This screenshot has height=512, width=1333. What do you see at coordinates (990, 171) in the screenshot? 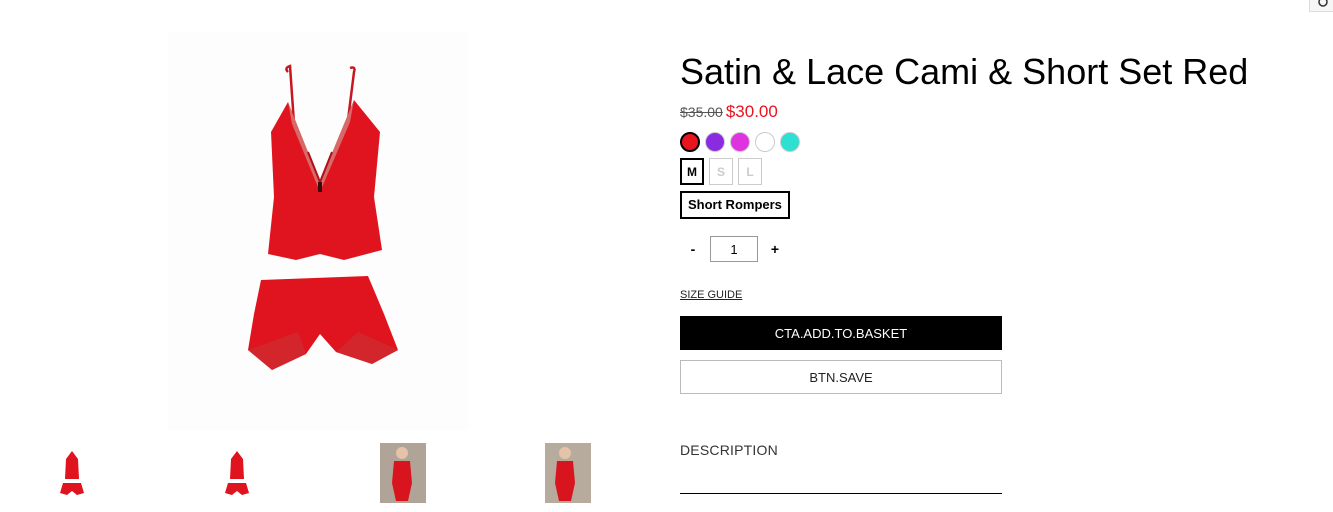
I see `size-options: M S L` at bounding box center [990, 171].